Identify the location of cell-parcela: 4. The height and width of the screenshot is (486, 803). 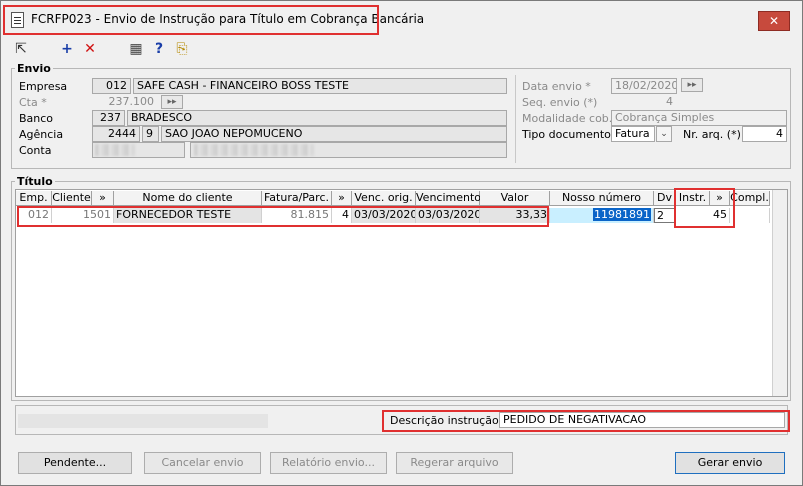
(342, 215).